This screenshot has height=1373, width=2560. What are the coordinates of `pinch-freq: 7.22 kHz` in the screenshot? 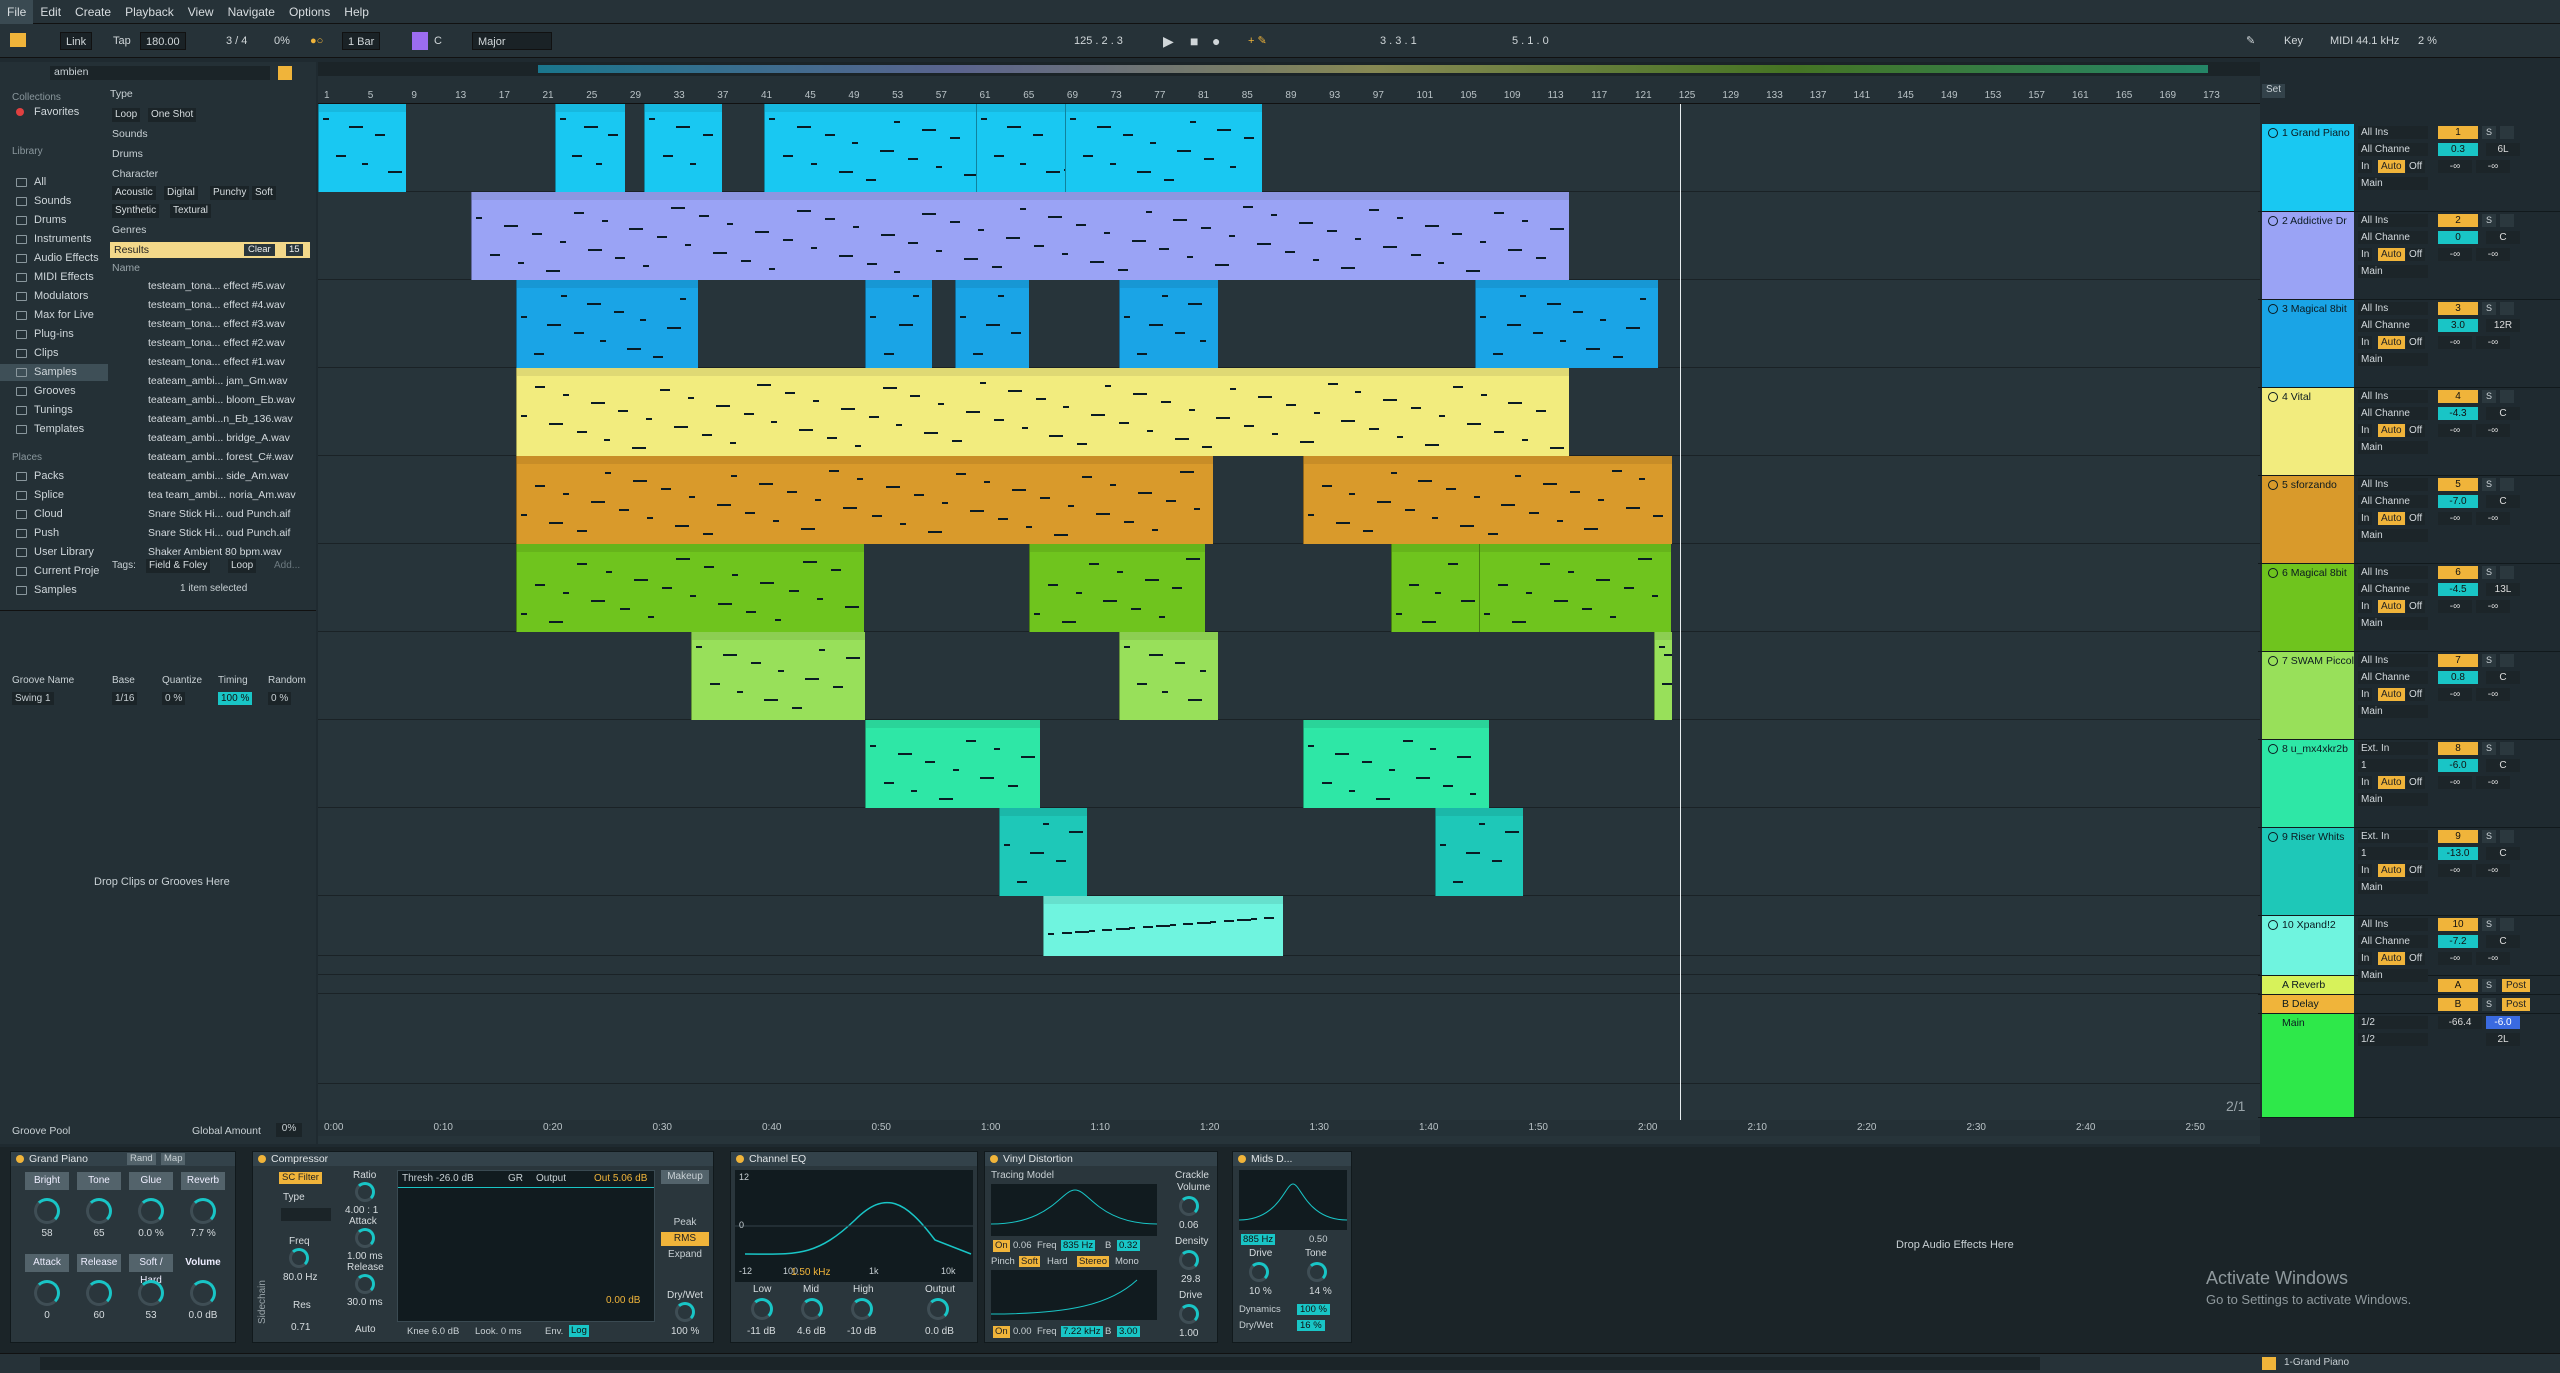 It's located at (1082, 1331).